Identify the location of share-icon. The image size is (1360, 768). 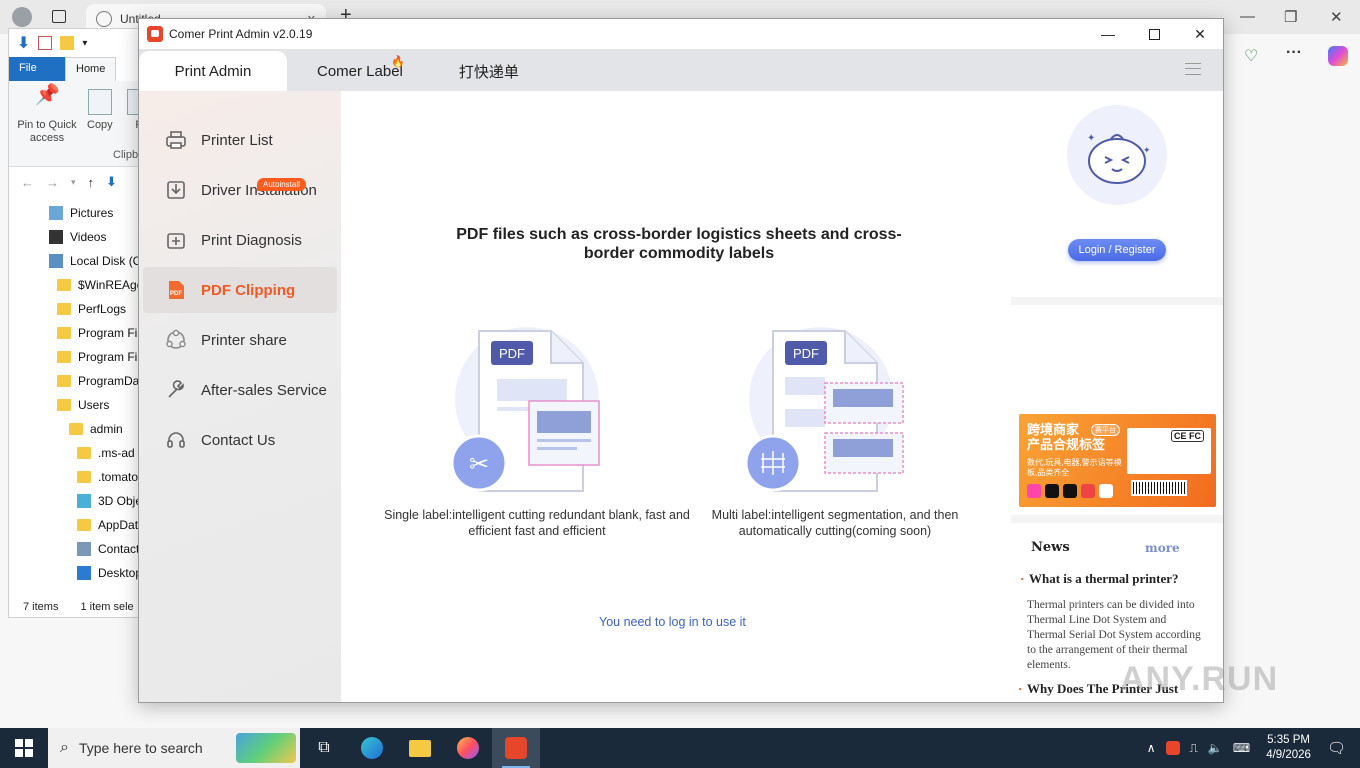
(176, 340).